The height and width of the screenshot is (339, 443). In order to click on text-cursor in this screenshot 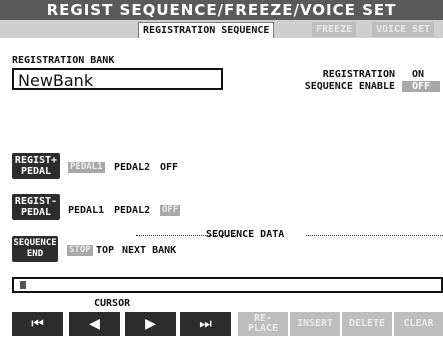, I will do `click(23, 285)`.